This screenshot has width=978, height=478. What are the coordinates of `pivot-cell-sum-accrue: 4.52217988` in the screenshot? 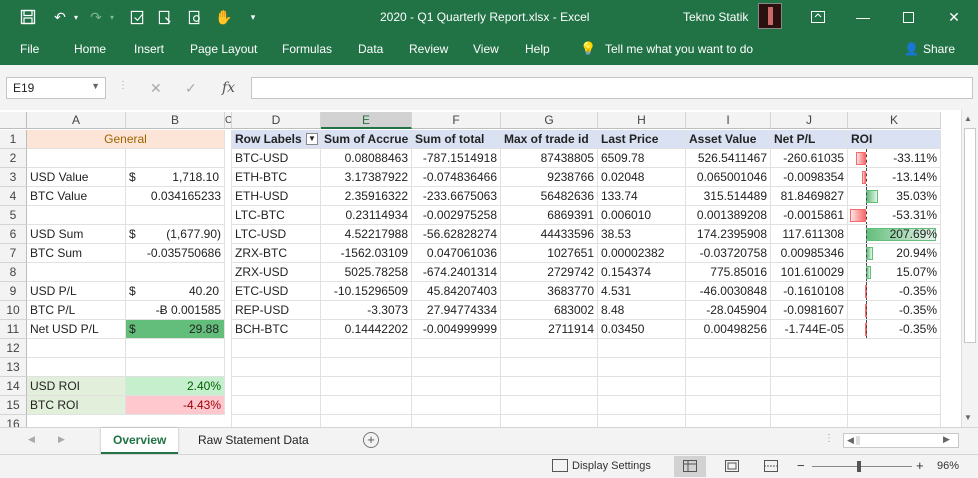 It's located at (366, 234).